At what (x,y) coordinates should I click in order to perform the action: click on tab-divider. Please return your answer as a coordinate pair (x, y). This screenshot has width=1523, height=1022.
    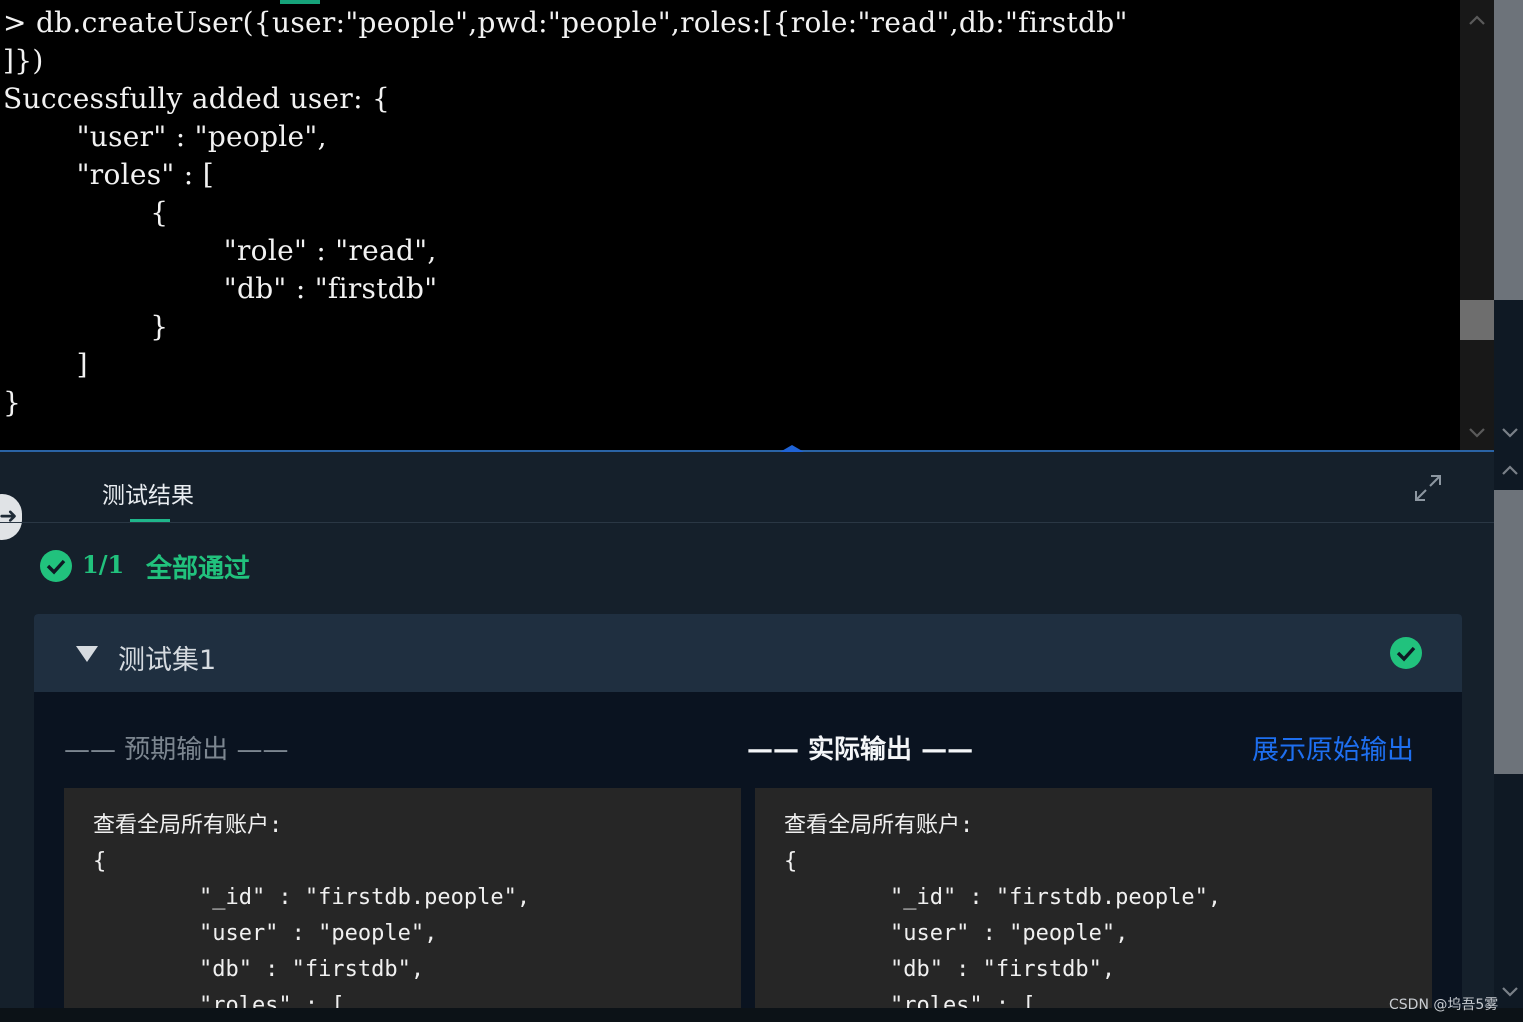
    Looking at the image, I should click on (747, 522).